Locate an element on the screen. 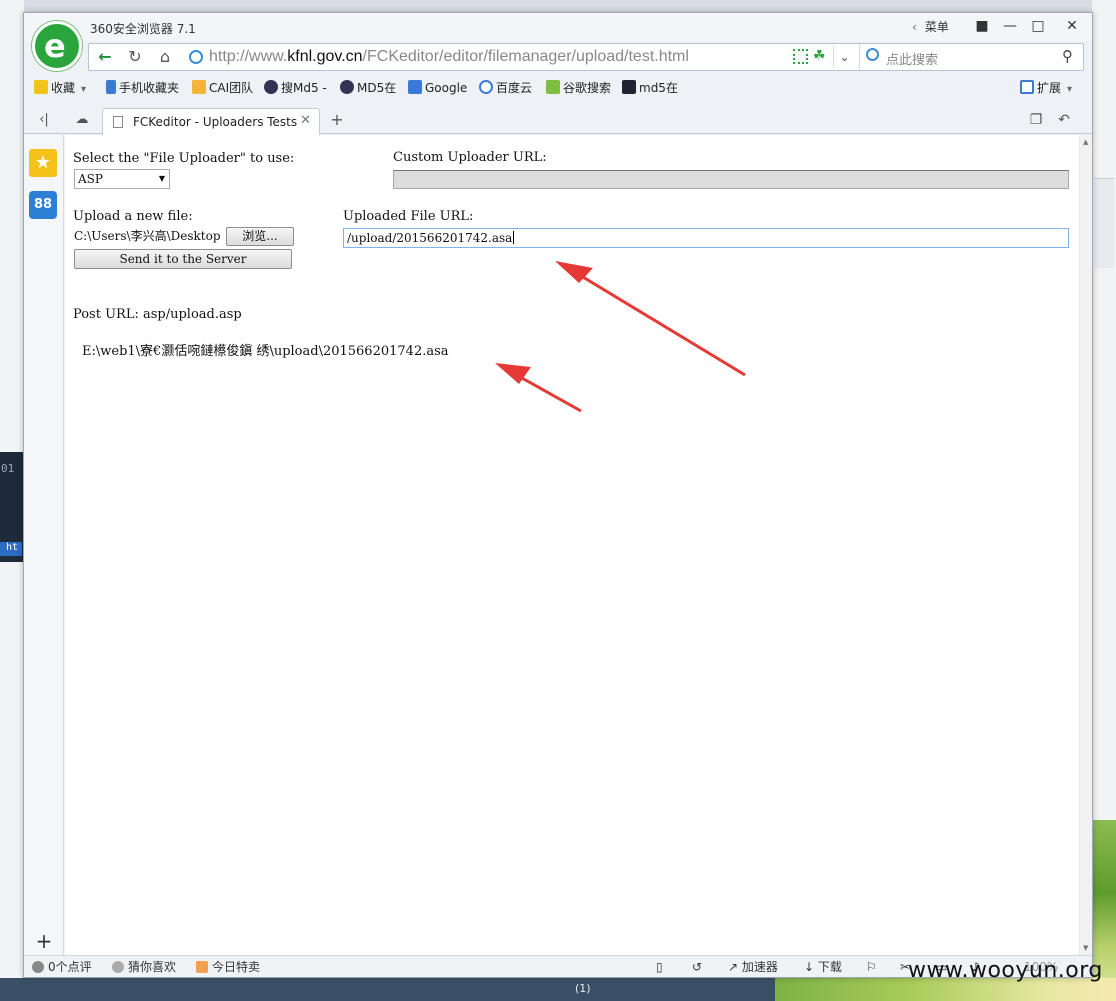 This screenshot has height=1001, width=1116. google-icon is located at coordinates (415, 87).